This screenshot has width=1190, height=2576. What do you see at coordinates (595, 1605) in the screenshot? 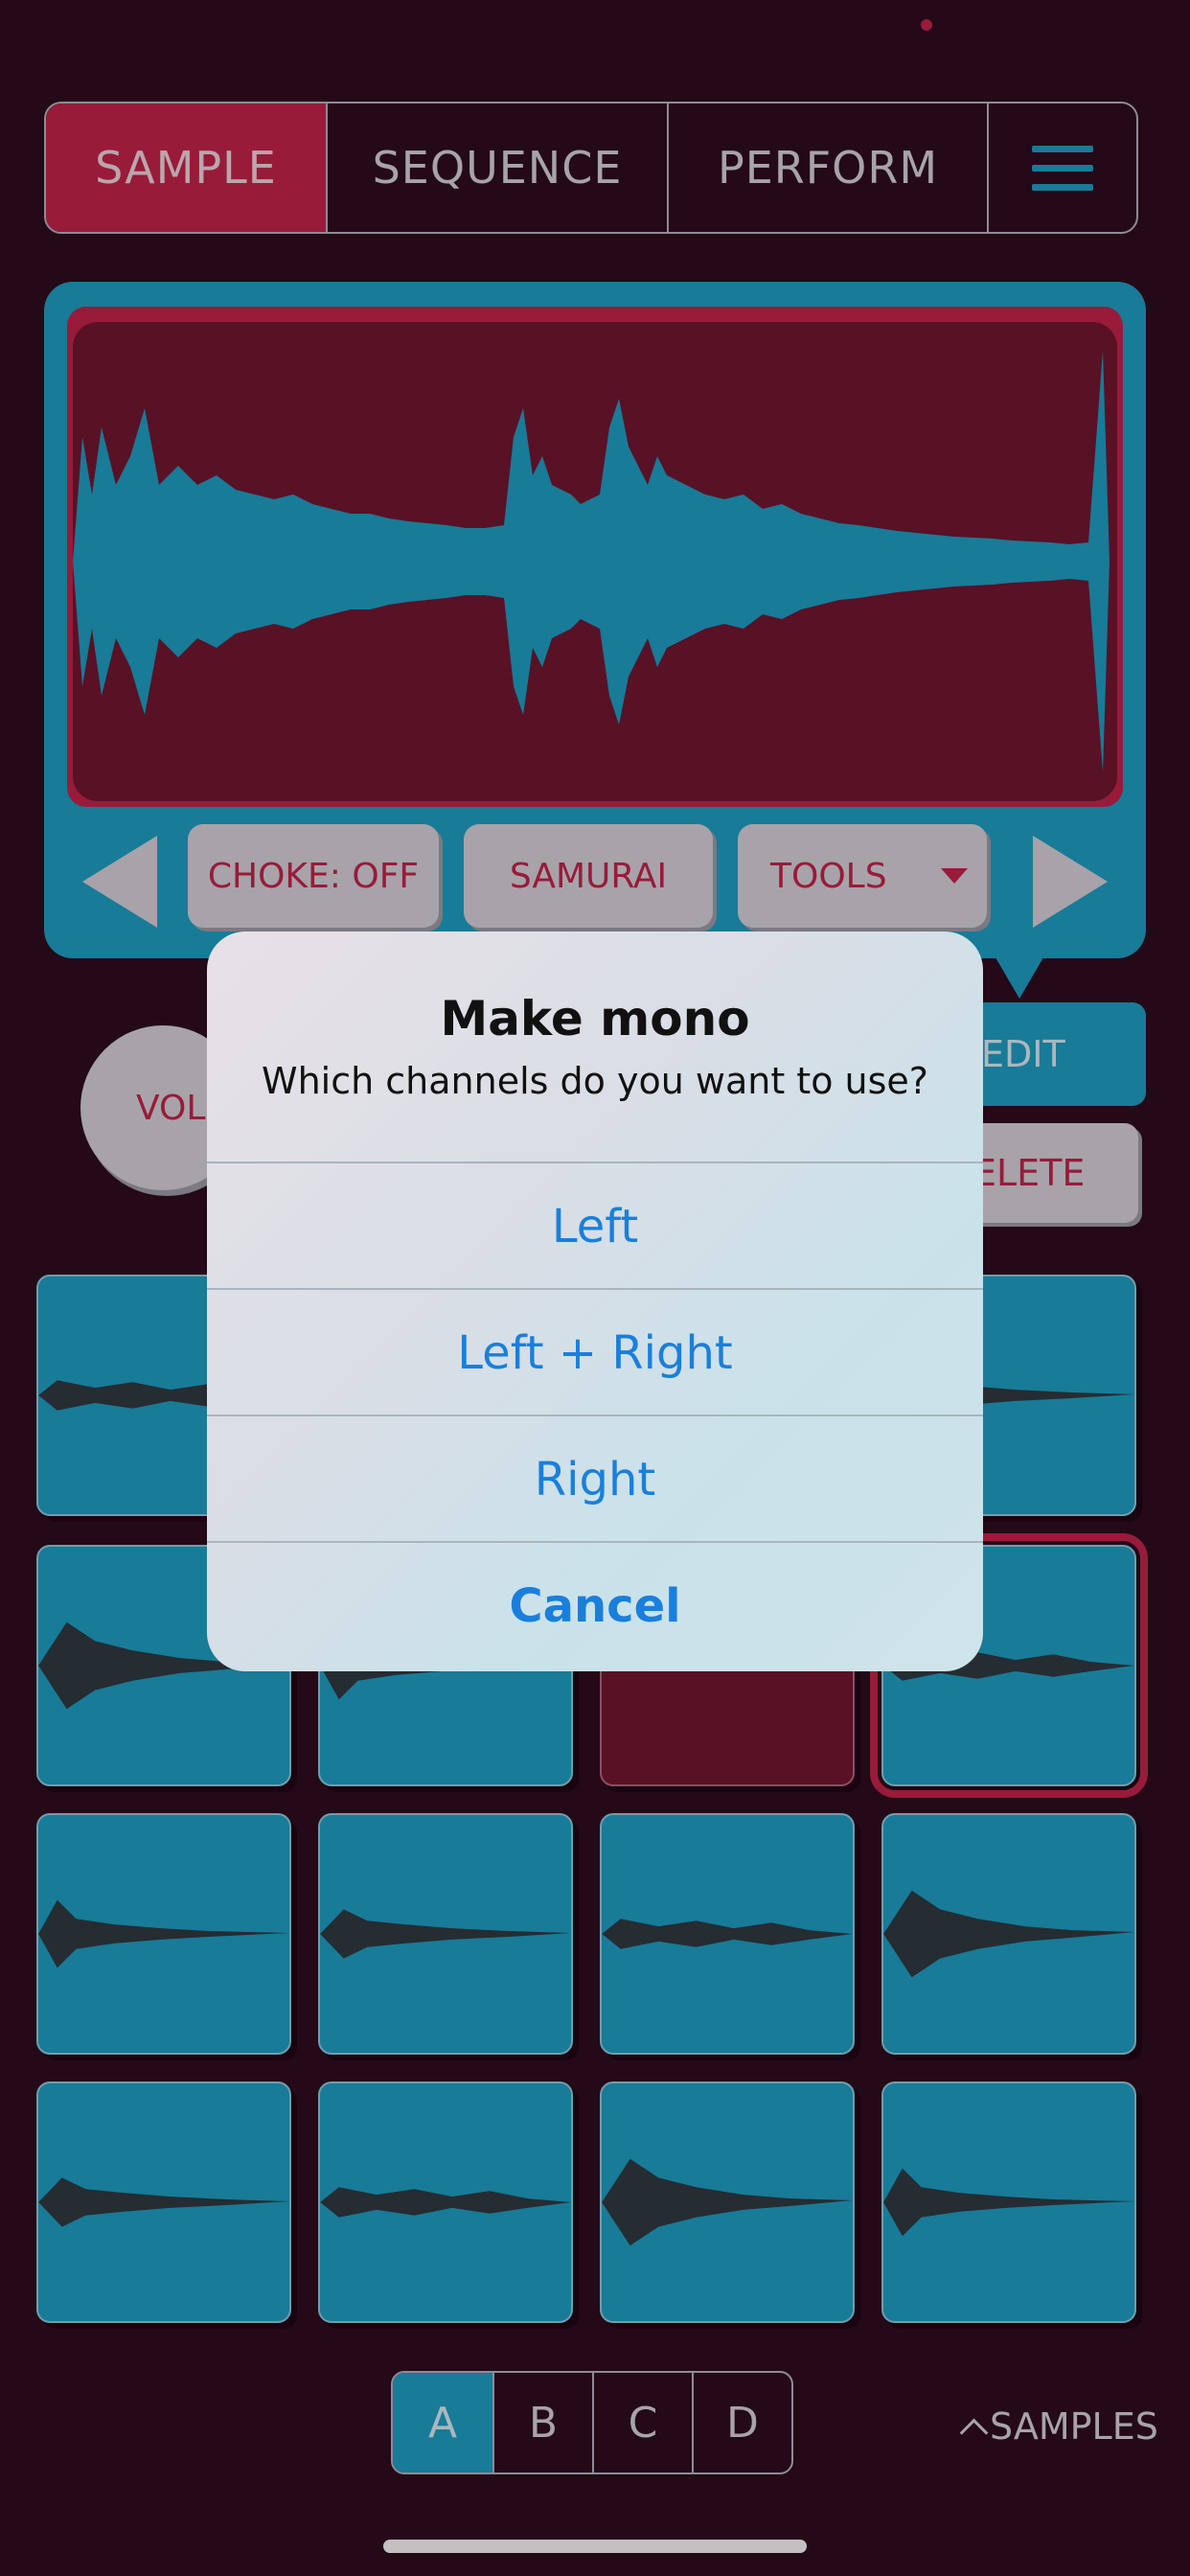
I see `cancel-button: Cancel` at bounding box center [595, 1605].